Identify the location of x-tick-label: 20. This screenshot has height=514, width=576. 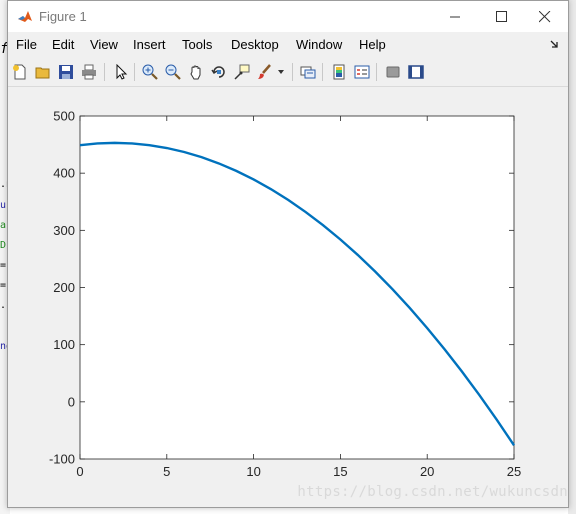
(427, 471).